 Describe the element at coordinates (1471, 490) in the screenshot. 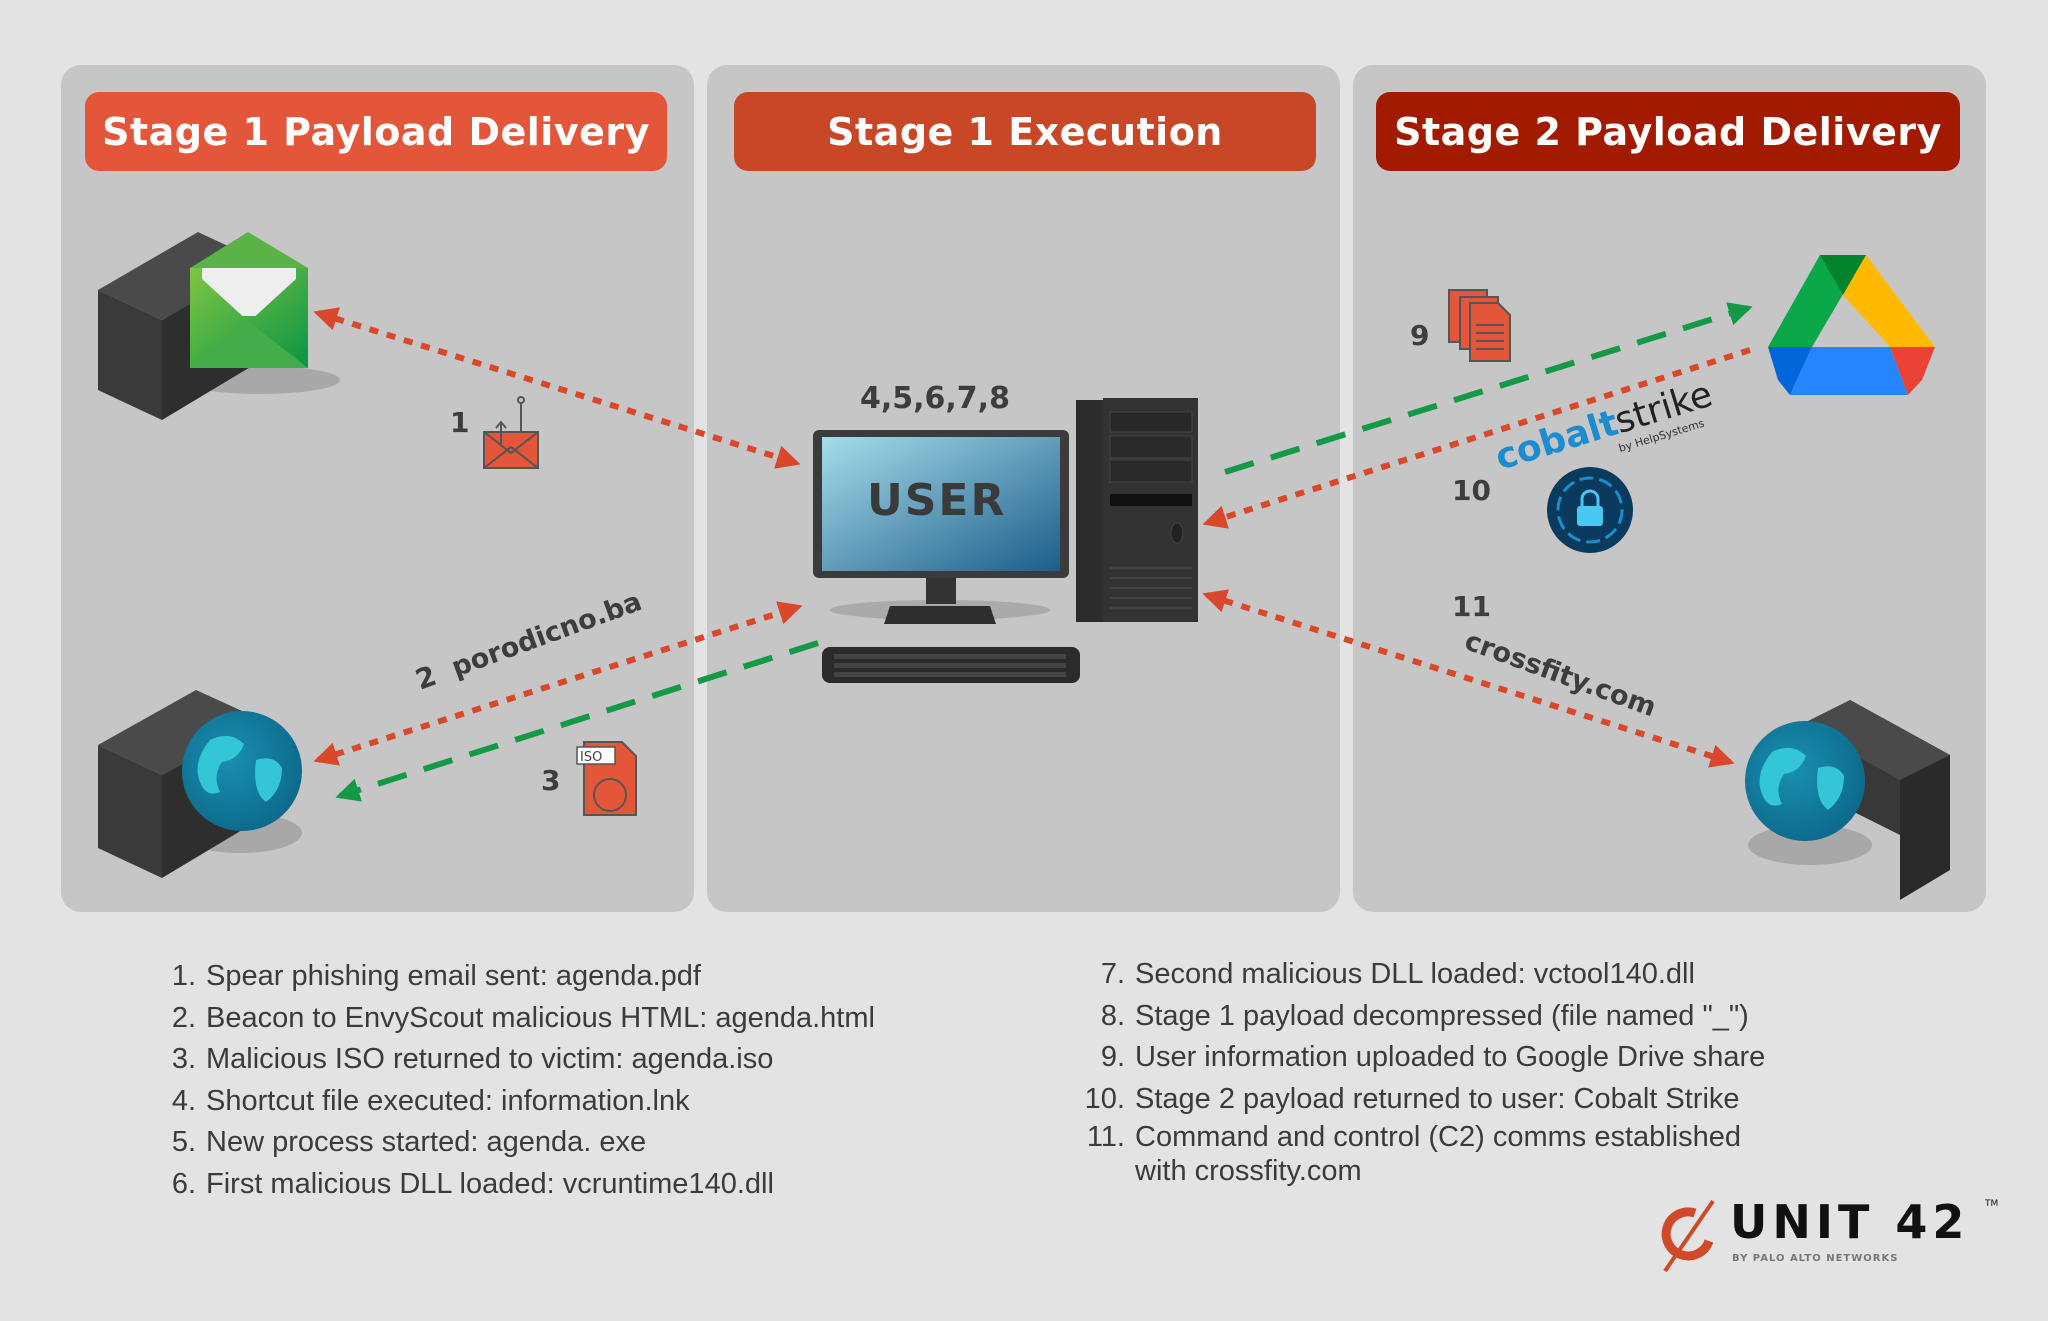

I see `step10-number: 10` at that location.